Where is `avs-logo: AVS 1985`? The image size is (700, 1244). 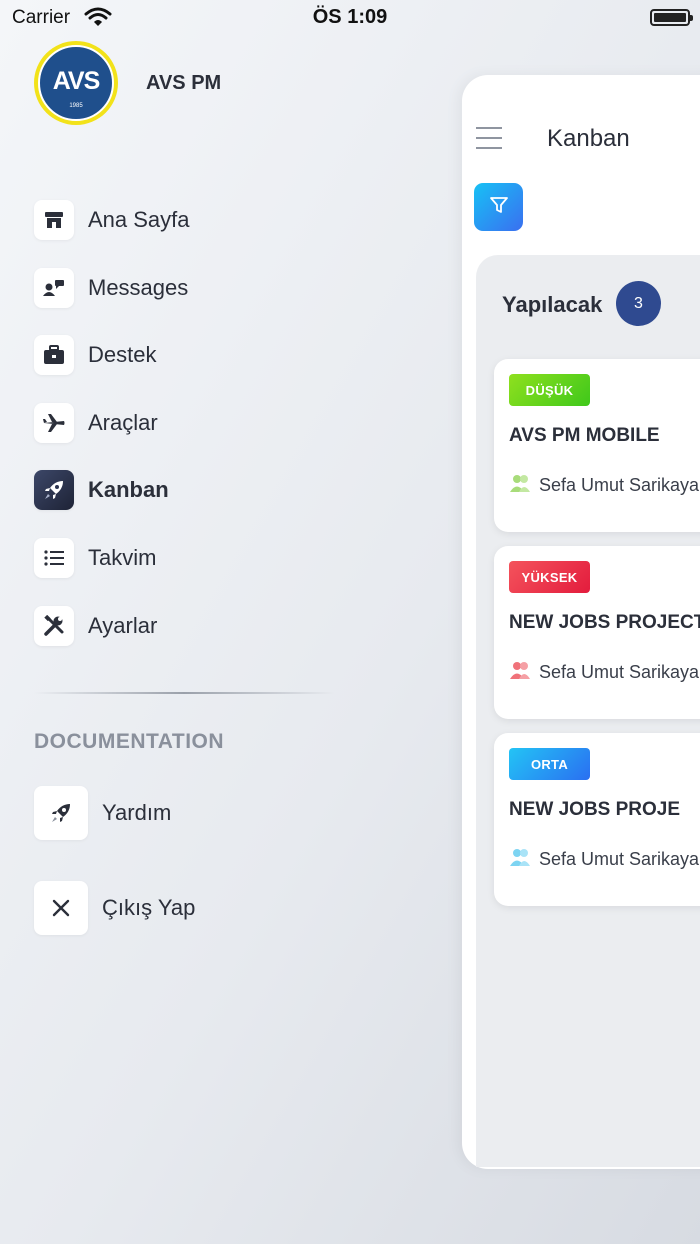
avs-logo: AVS 1985 is located at coordinates (76, 83).